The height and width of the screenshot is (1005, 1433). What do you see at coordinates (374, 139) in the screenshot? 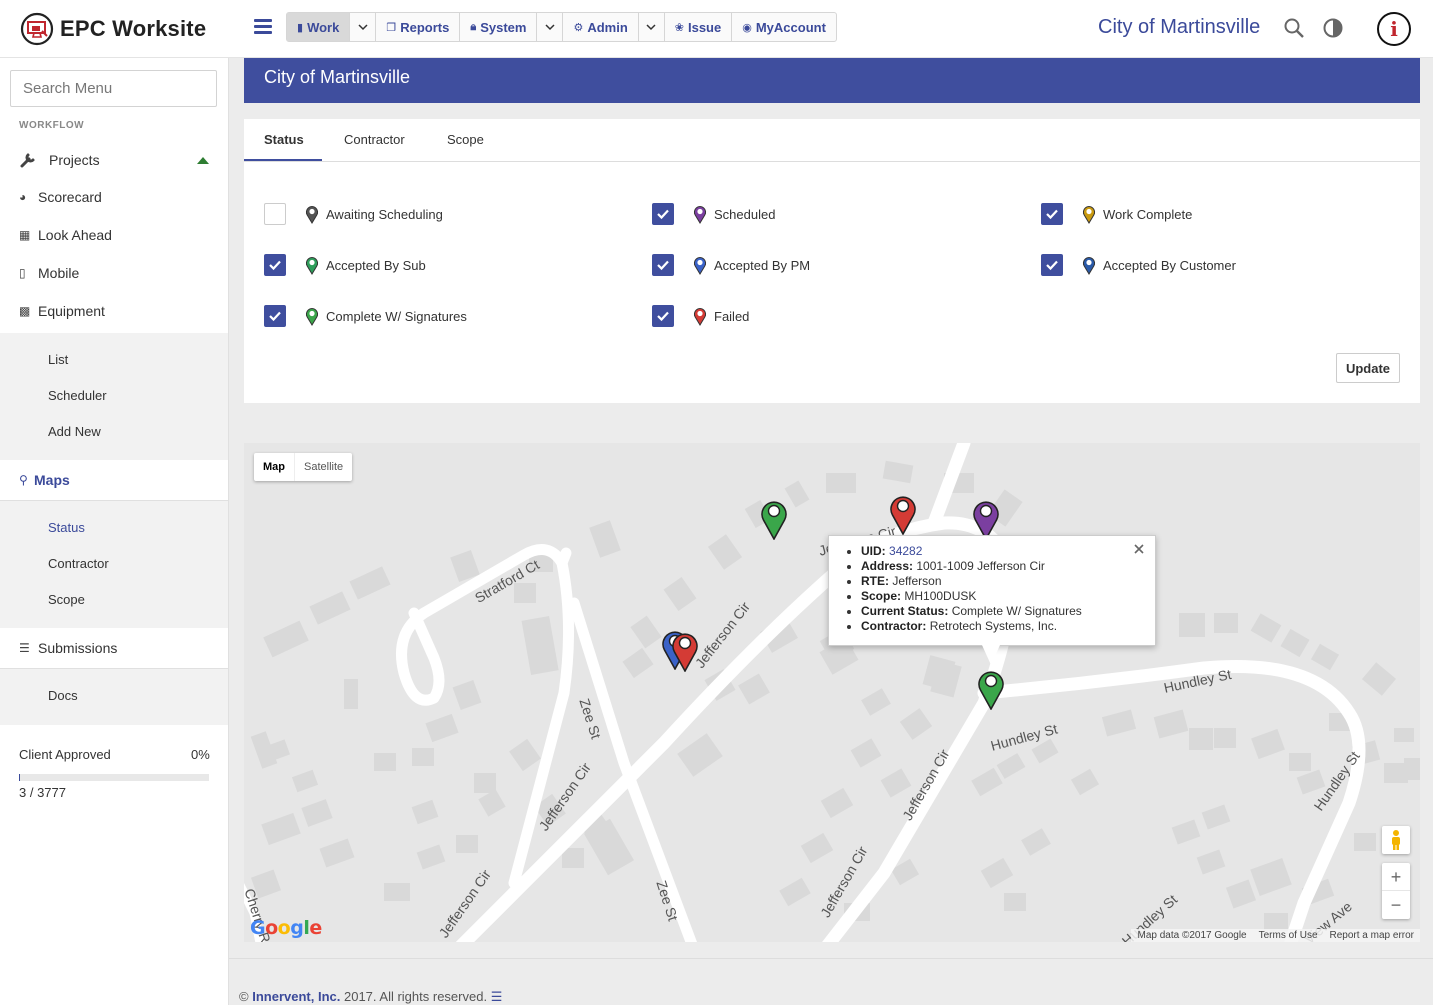
I see `tab-contractor: Contractor` at bounding box center [374, 139].